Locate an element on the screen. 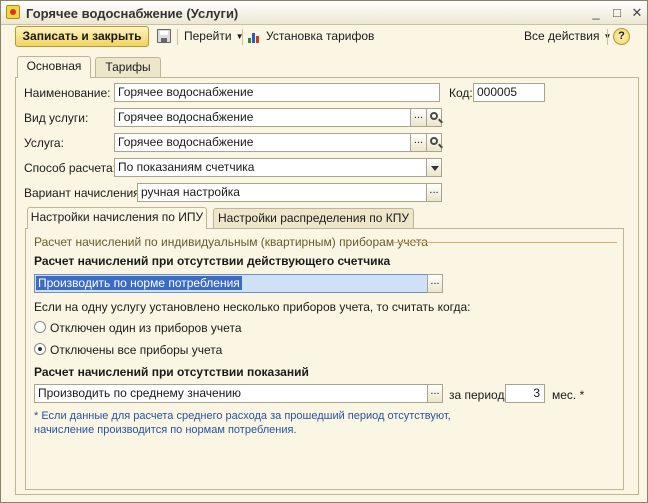 This screenshot has height=503, width=648. group-divider is located at coordinates (505, 242).